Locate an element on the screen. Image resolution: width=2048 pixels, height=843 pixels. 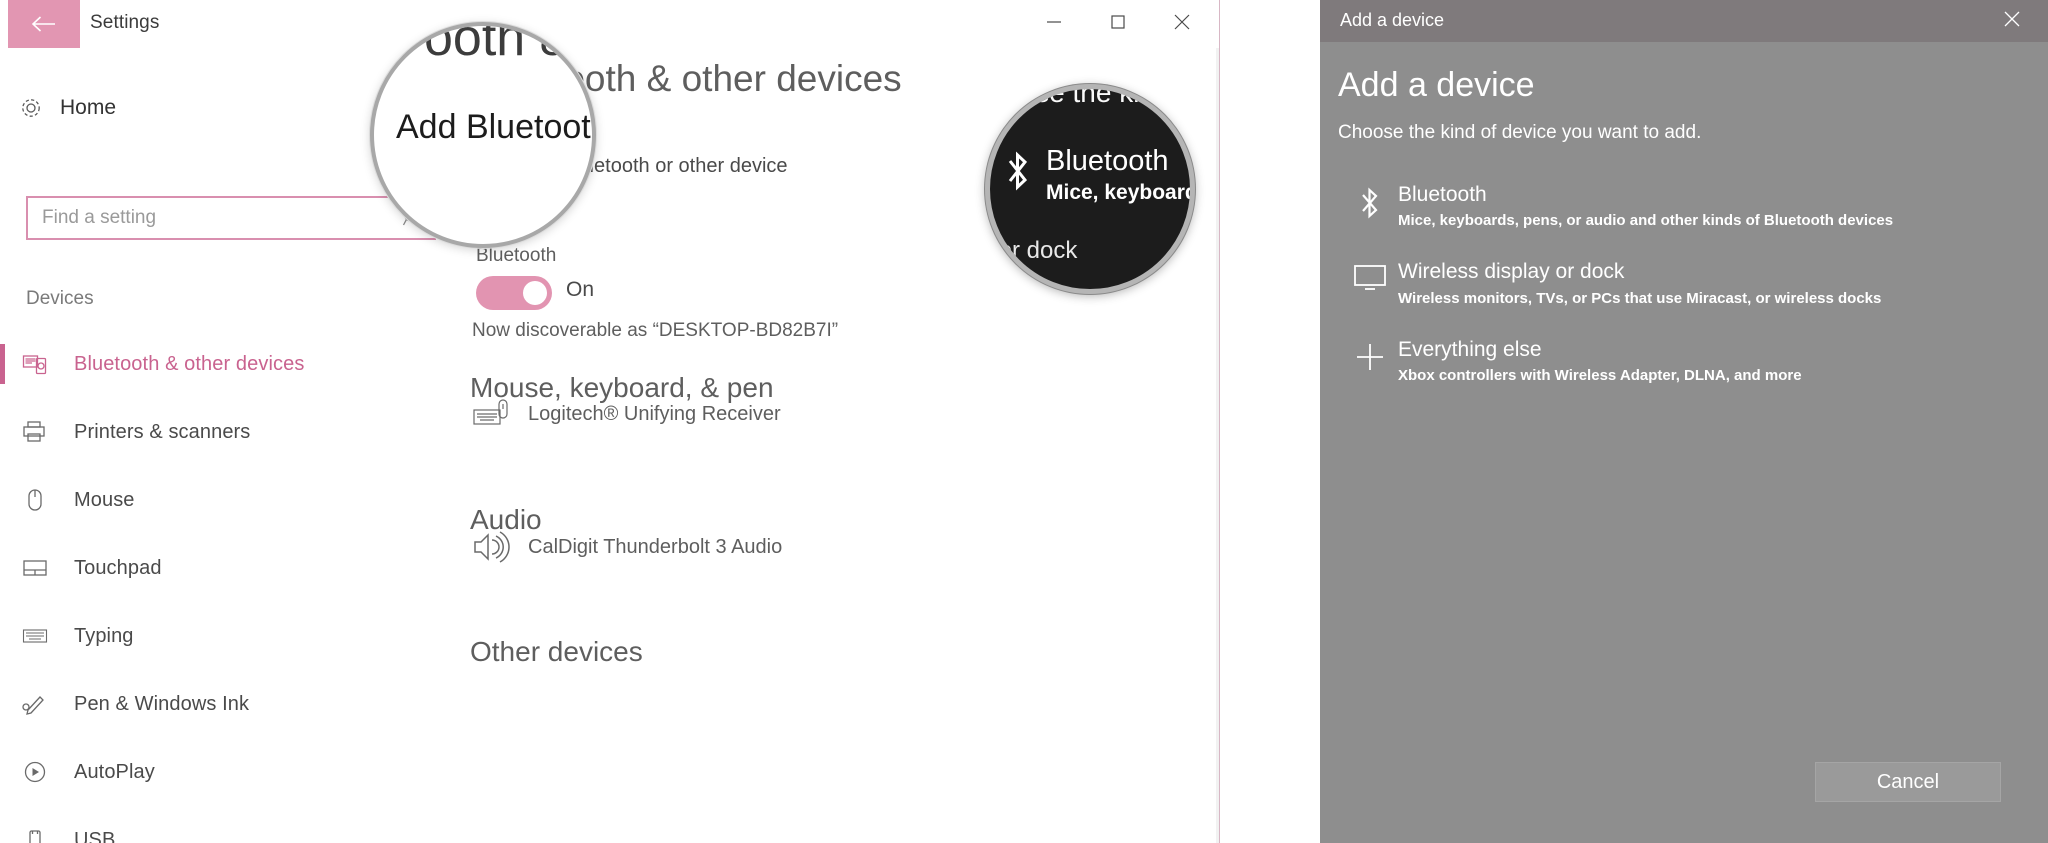
back-arrow-icon is located at coordinates (44, 24).